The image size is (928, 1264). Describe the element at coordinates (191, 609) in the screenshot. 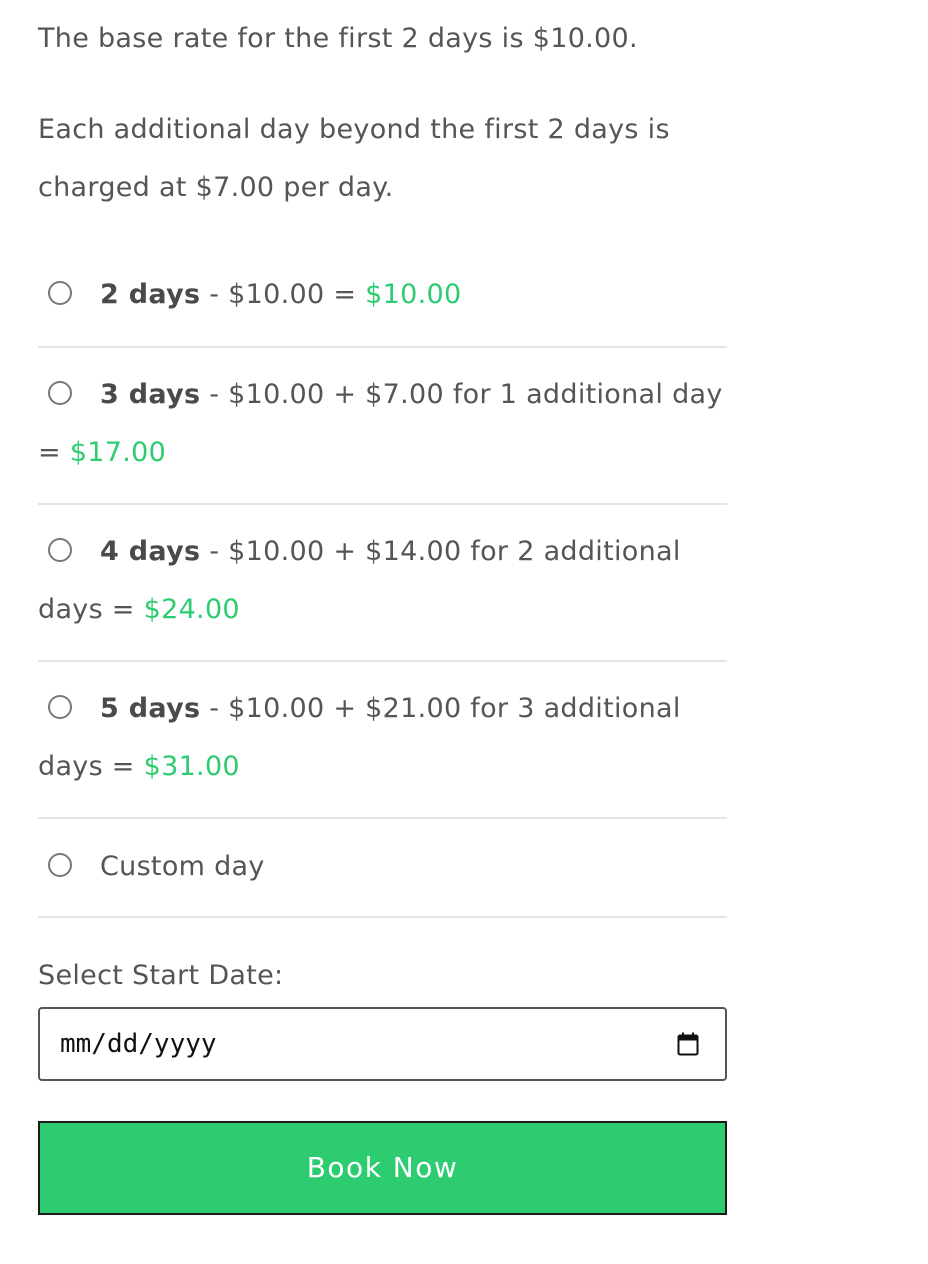

I see `option-total: $24.00` at that location.